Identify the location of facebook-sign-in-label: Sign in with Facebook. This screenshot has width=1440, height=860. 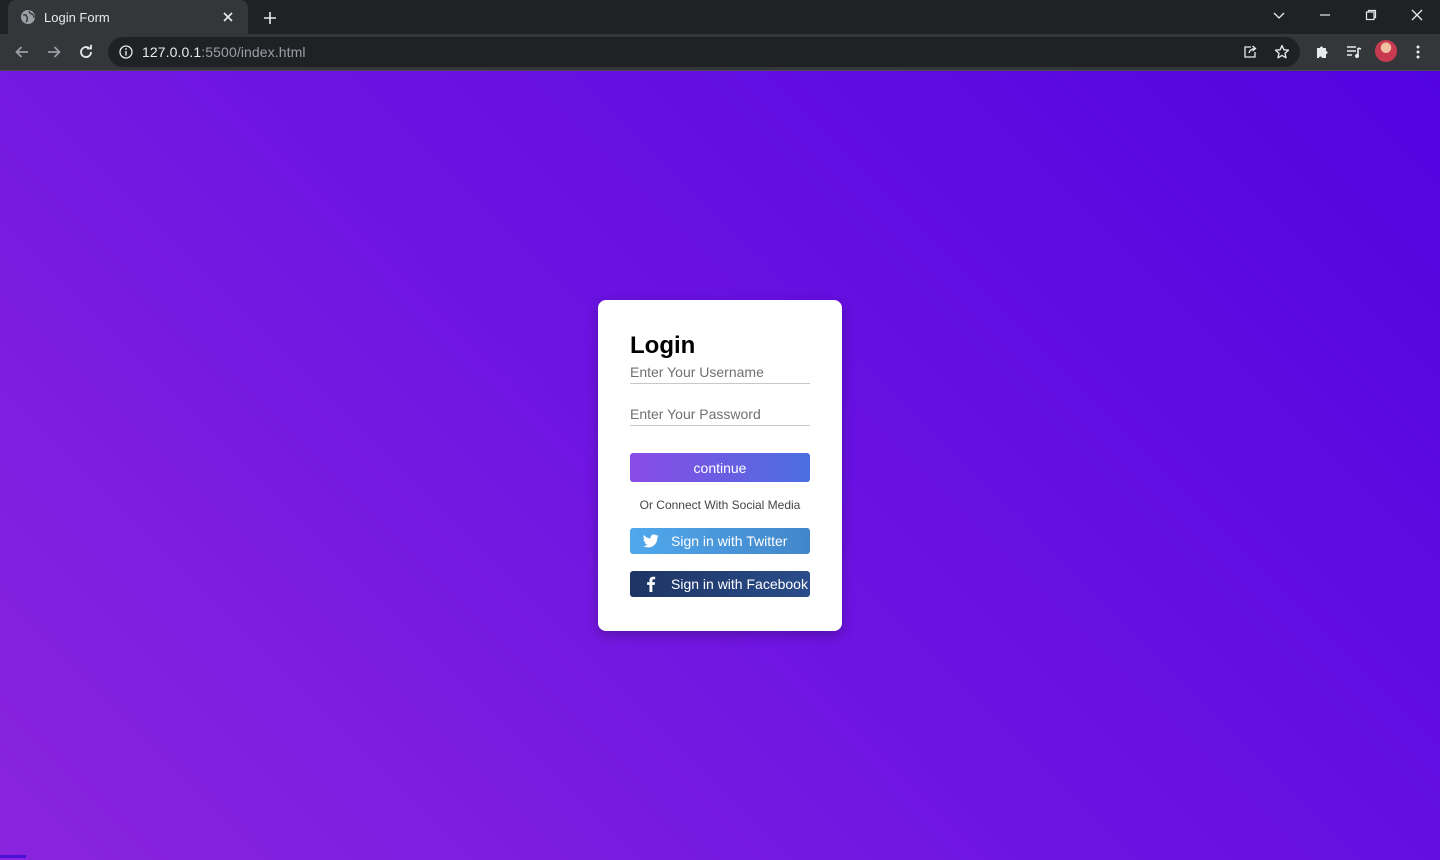
(739, 584).